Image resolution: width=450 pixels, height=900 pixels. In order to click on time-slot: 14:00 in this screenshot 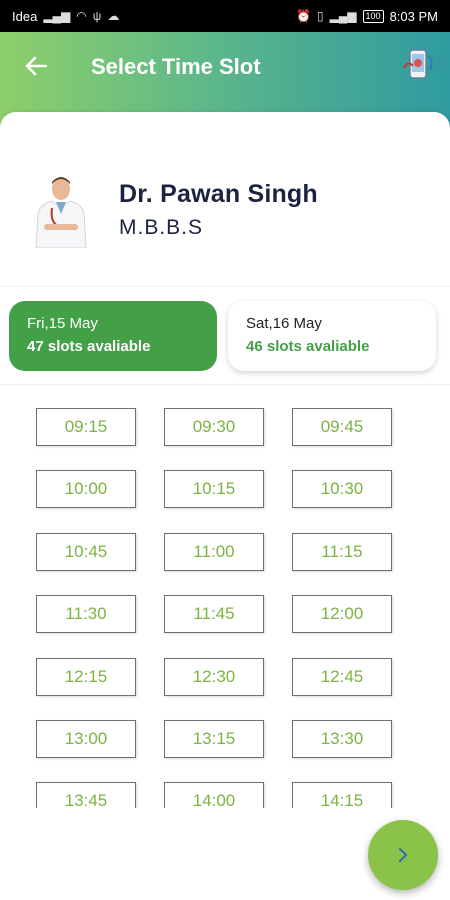, I will do `click(214, 795)`.